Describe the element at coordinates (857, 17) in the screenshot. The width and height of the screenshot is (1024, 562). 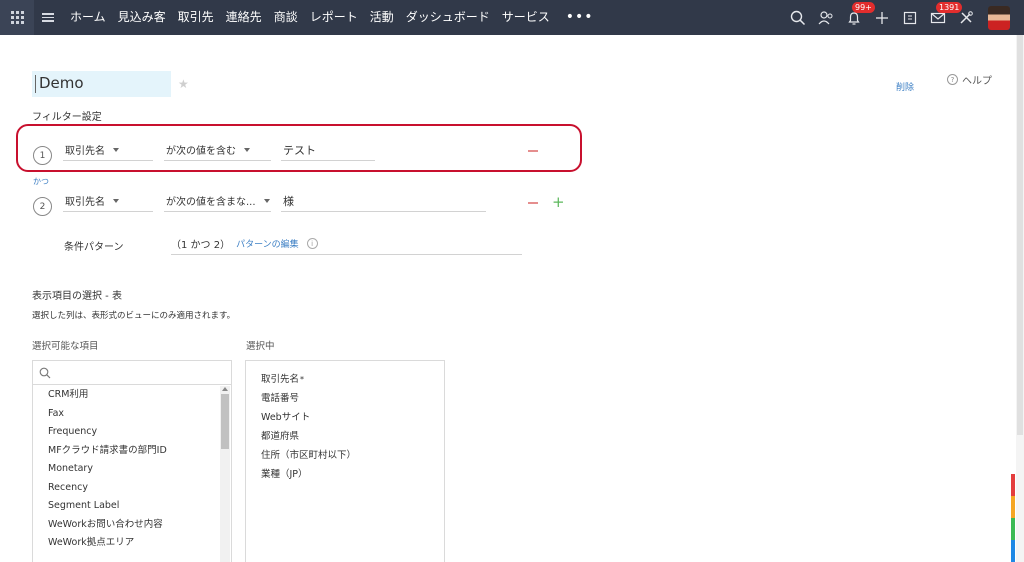
I see `notifications-button: 99+` at that location.